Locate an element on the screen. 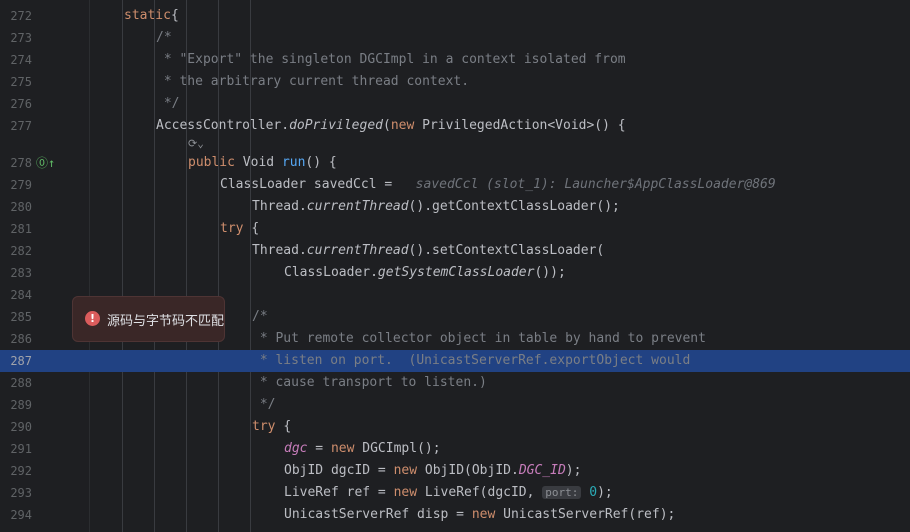 The width and height of the screenshot is (910, 532). line-number: 291 is located at coordinates (16, 449).